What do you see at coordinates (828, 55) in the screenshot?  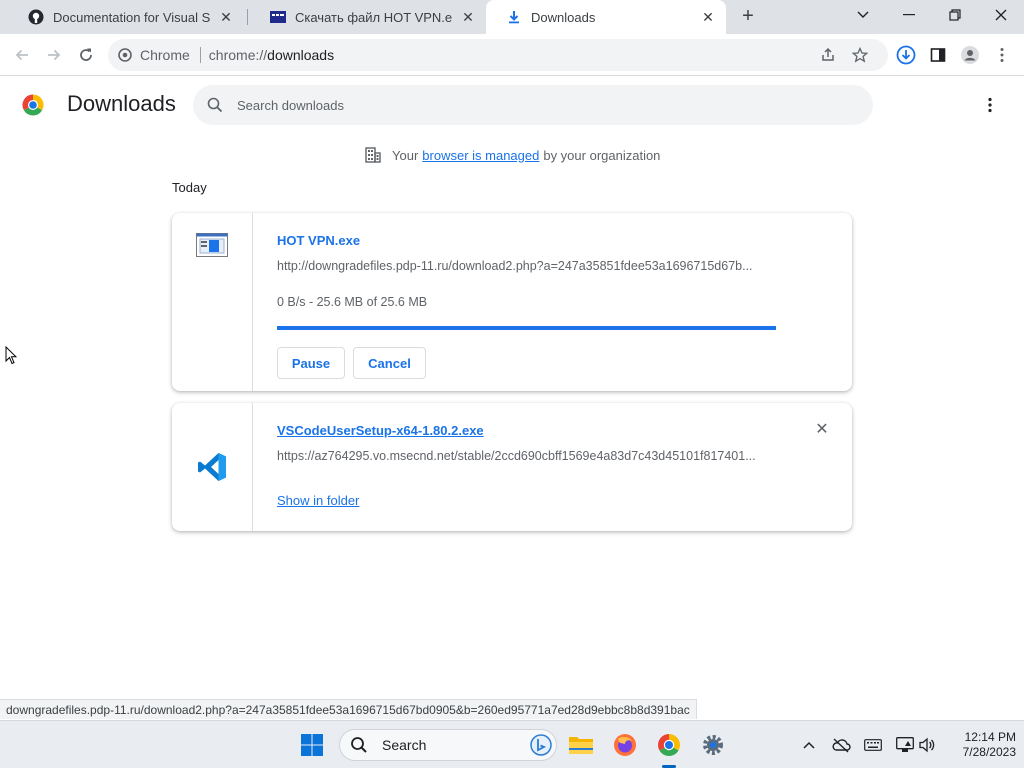 I see `share-icon` at bounding box center [828, 55].